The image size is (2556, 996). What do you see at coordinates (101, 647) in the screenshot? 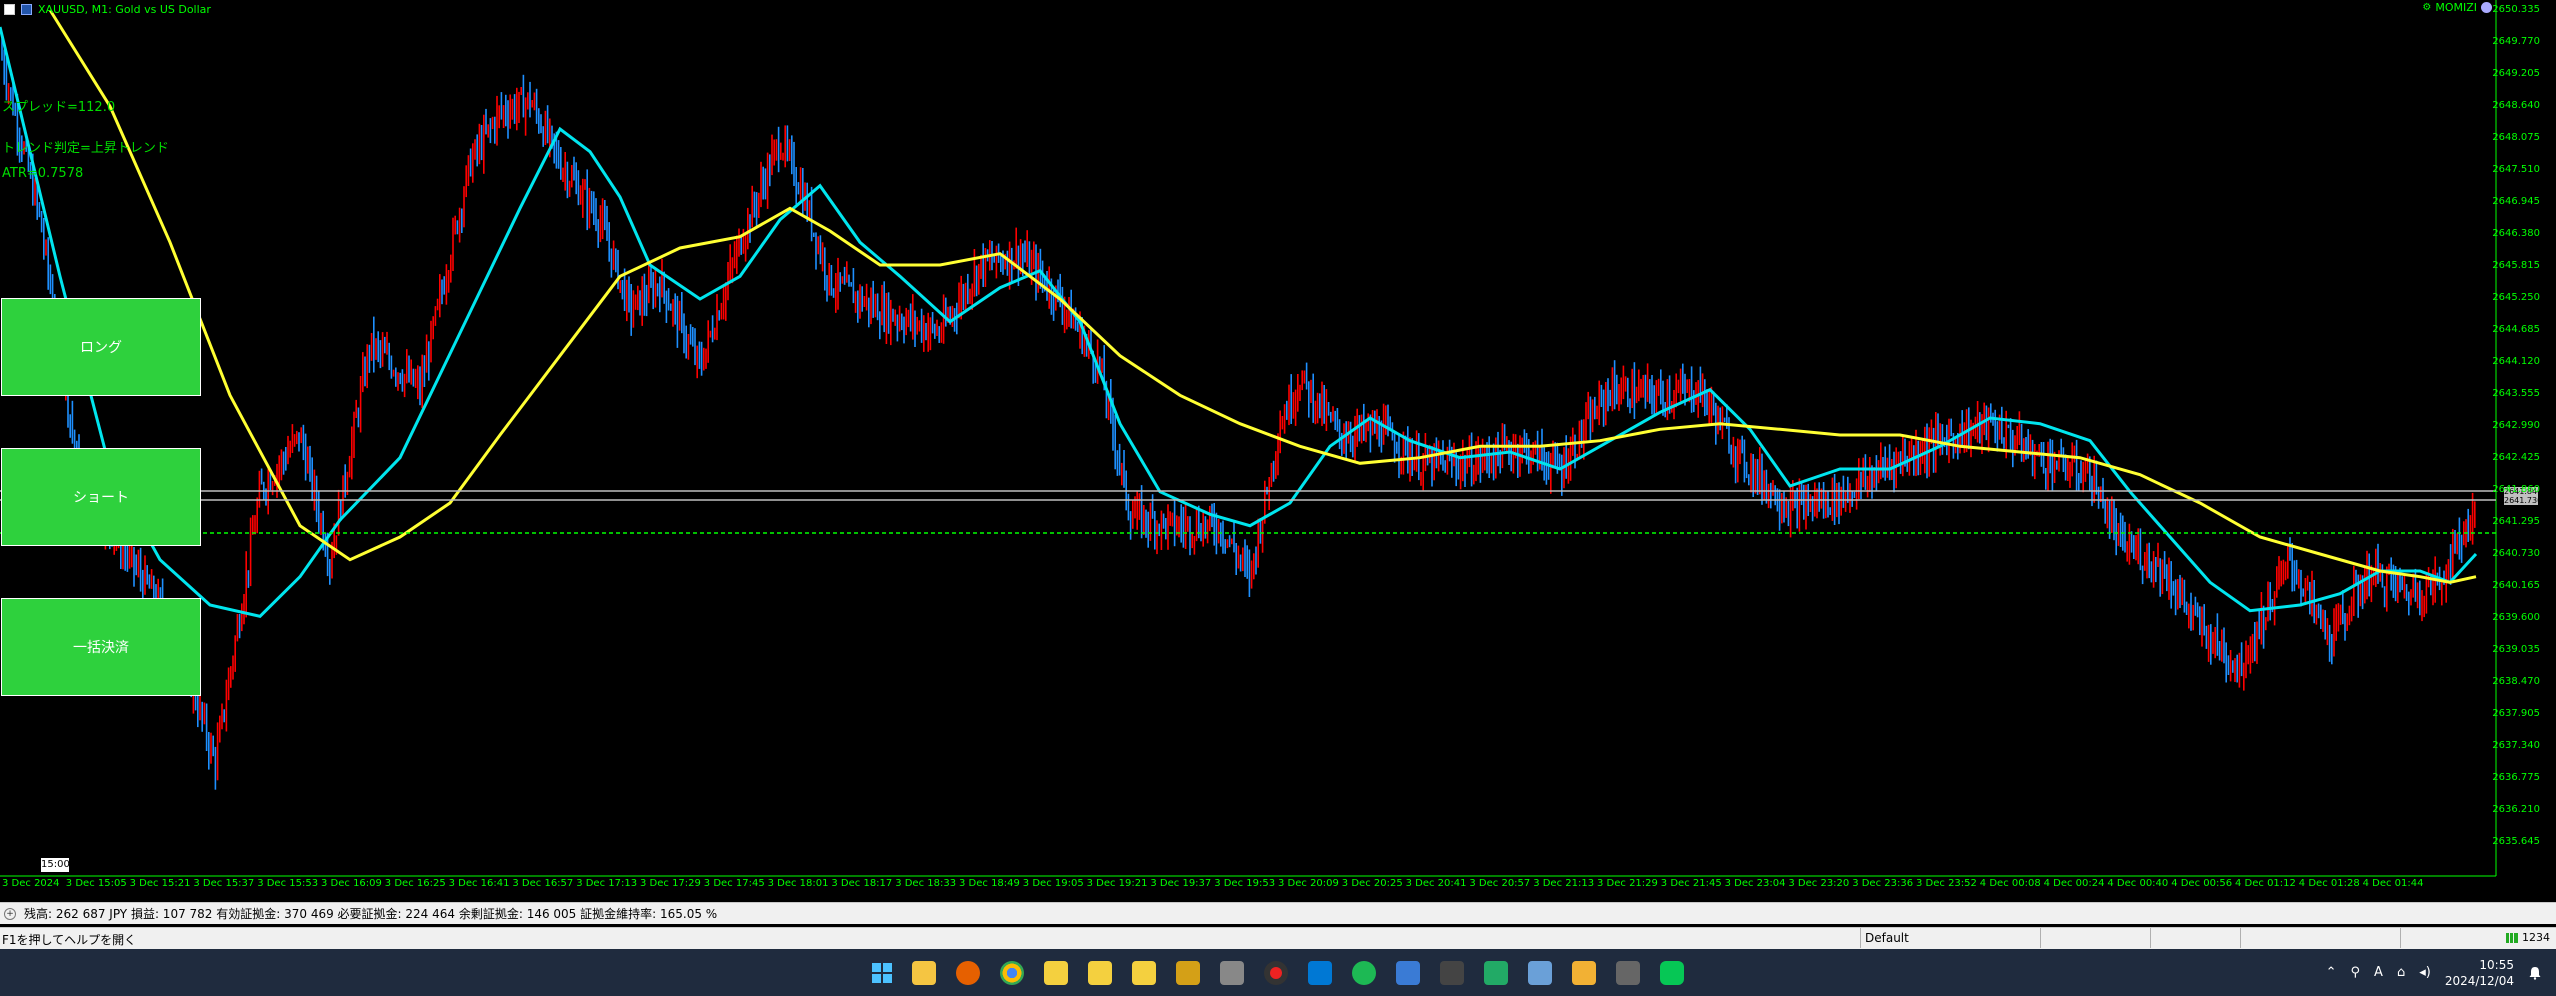
I see `close-all-button: 一括決済` at bounding box center [101, 647].